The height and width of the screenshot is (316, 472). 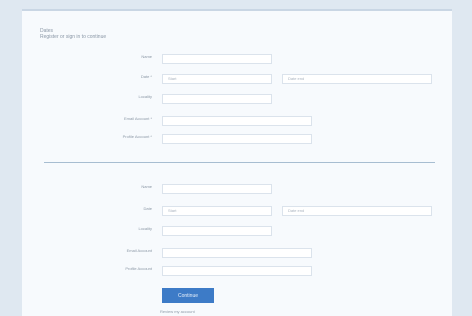 What do you see at coordinates (147, 208) in the screenshot?
I see `label-date-2: Date` at bounding box center [147, 208].